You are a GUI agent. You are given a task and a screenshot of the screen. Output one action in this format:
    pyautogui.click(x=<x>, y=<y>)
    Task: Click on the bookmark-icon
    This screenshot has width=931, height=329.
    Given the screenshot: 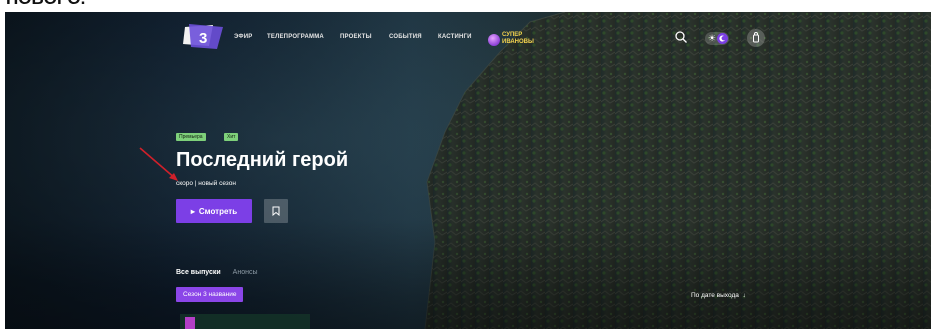 What is the action you would take?
    pyautogui.click(x=276, y=211)
    